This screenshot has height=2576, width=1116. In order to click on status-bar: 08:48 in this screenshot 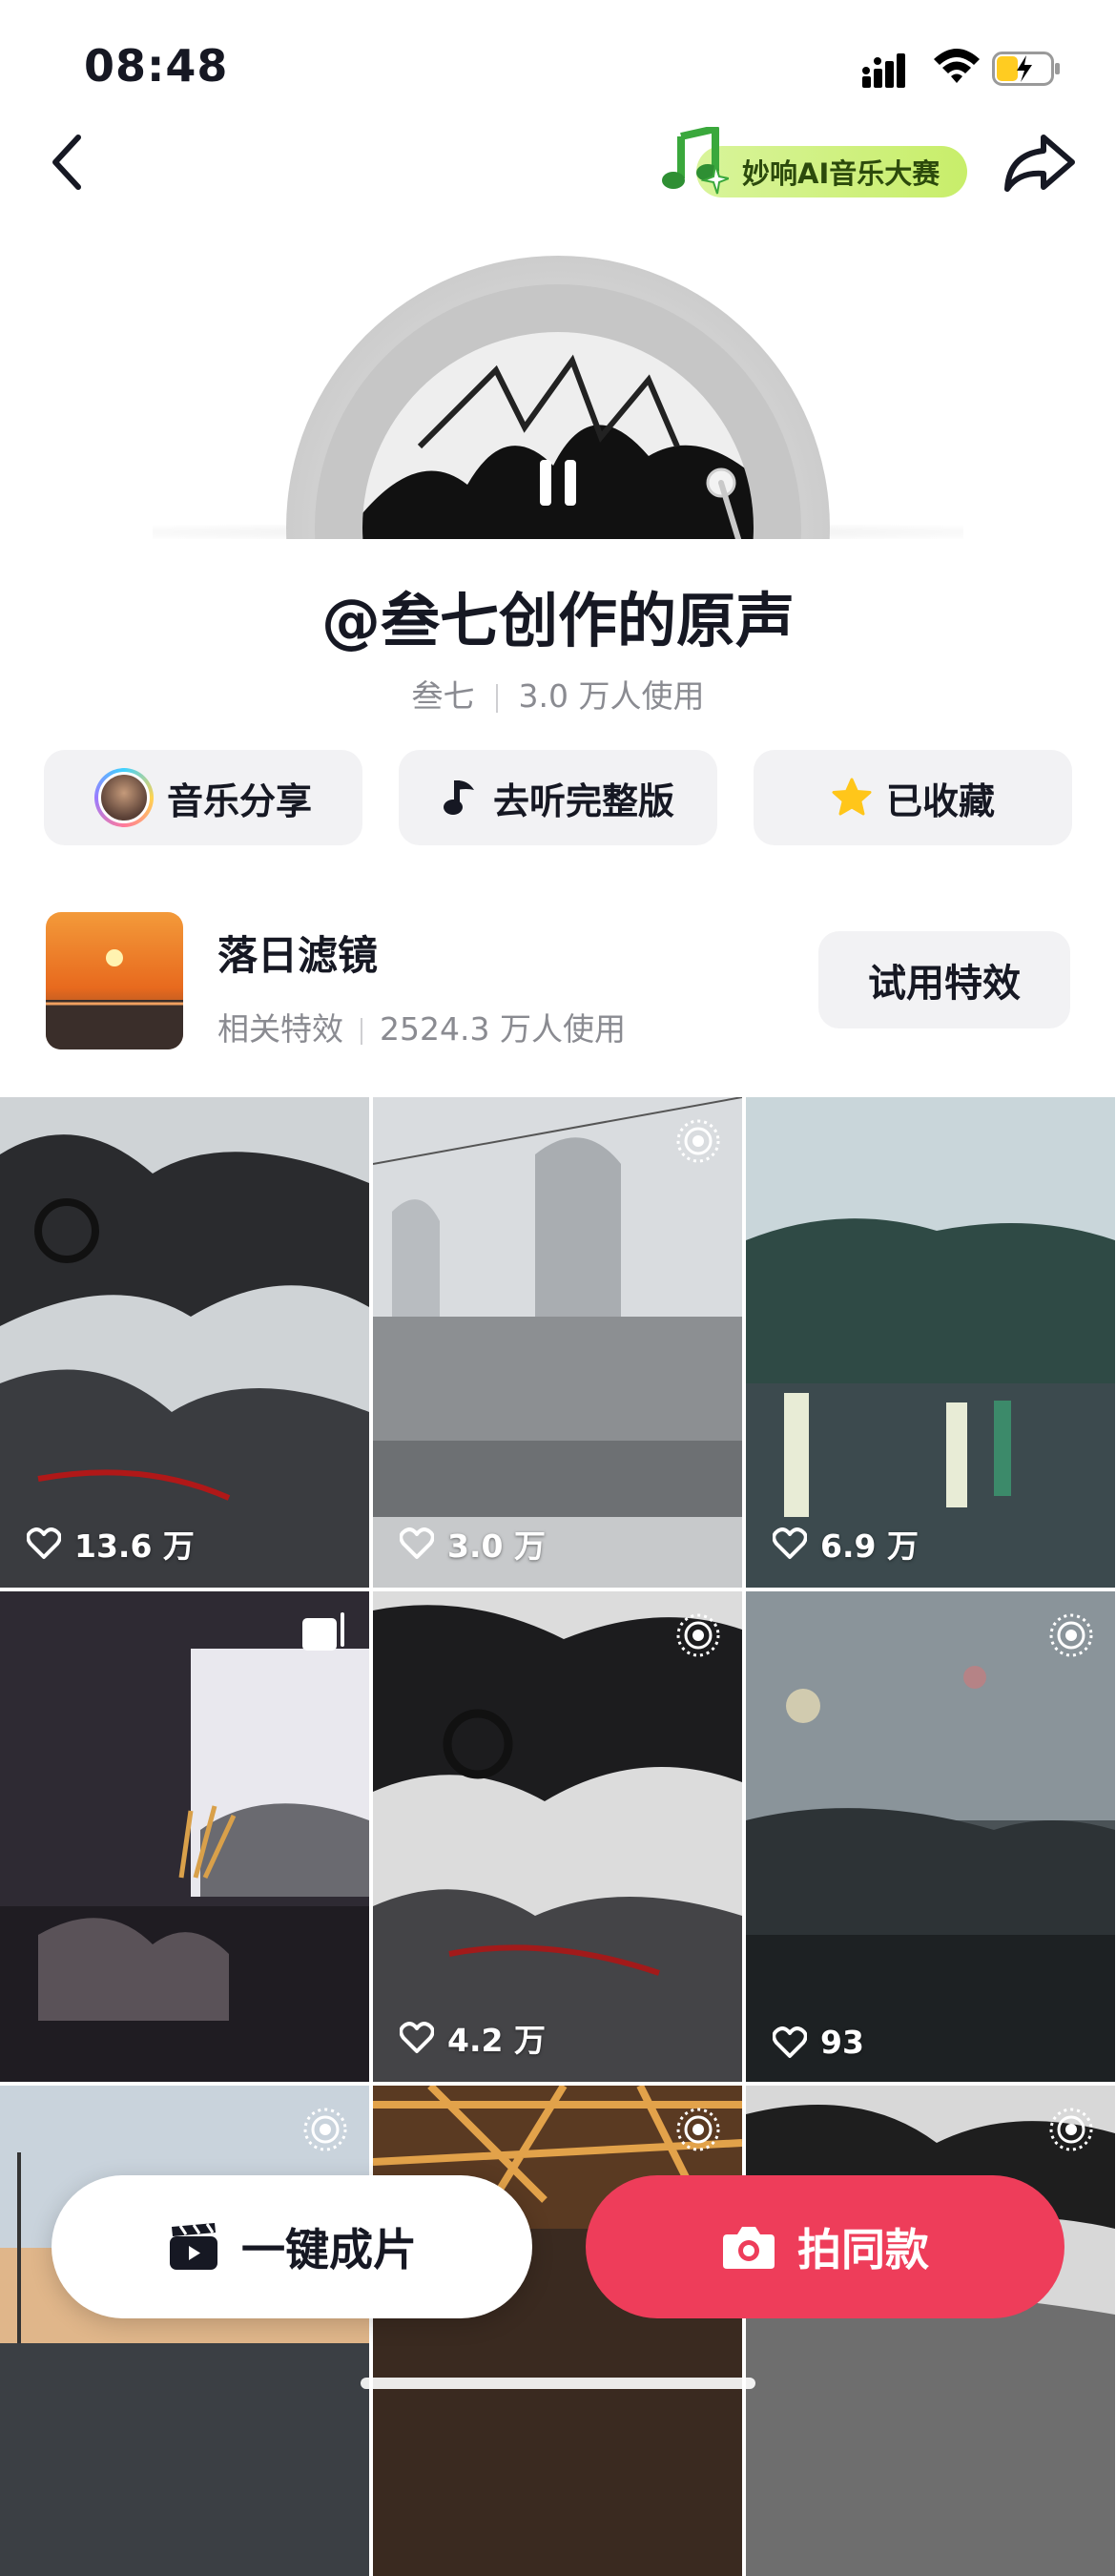, I will do `click(558, 67)`.